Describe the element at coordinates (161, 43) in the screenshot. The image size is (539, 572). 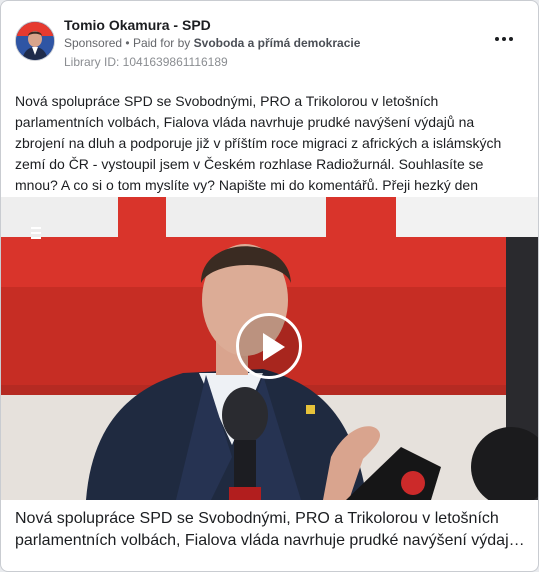
I see `paid-for-label: Paid for by` at that location.